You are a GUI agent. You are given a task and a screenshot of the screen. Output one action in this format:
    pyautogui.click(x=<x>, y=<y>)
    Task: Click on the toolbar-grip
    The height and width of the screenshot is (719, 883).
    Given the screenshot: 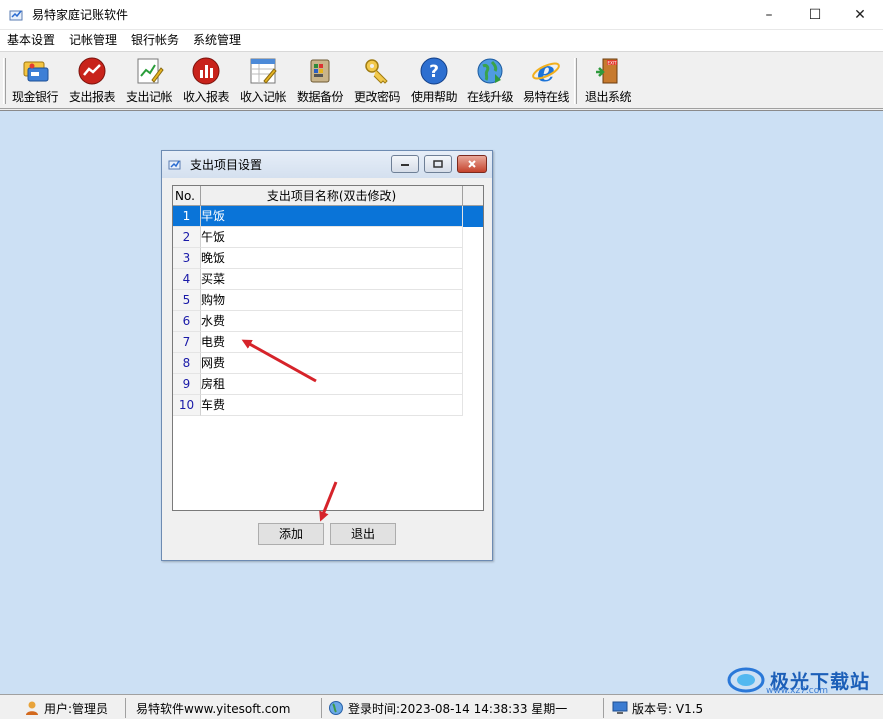 What is the action you would take?
    pyautogui.click(x=4, y=81)
    